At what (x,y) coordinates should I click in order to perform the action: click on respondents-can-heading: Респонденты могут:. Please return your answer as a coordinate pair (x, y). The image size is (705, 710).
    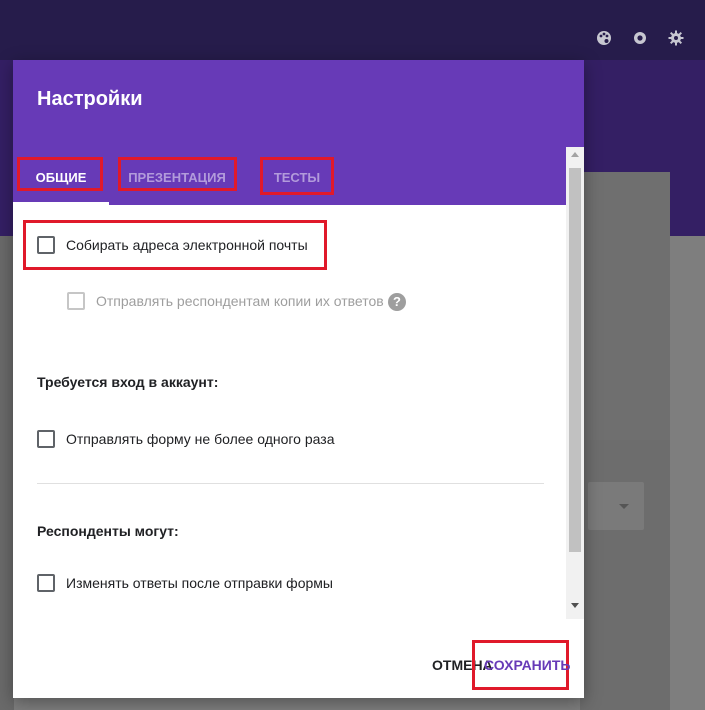
    Looking at the image, I should click on (108, 531).